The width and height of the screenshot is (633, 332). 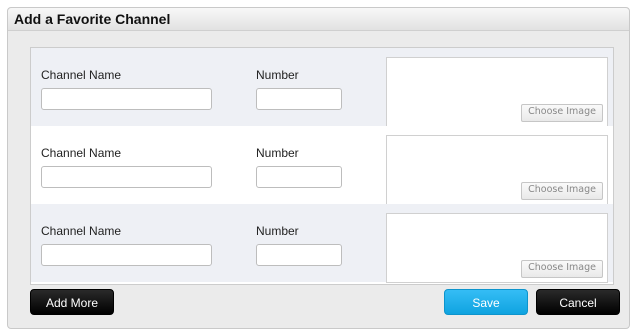 What do you see at coordinates (92, 19) in the screenshot?
I see `dialog-title: Add a Favorite Channel` at bounding box center [92, 19].